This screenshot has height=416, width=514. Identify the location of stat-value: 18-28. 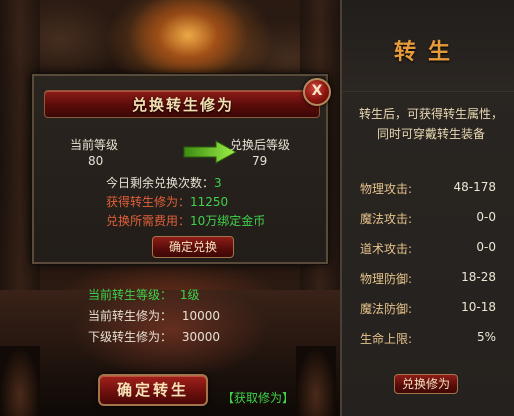
(478, 277).